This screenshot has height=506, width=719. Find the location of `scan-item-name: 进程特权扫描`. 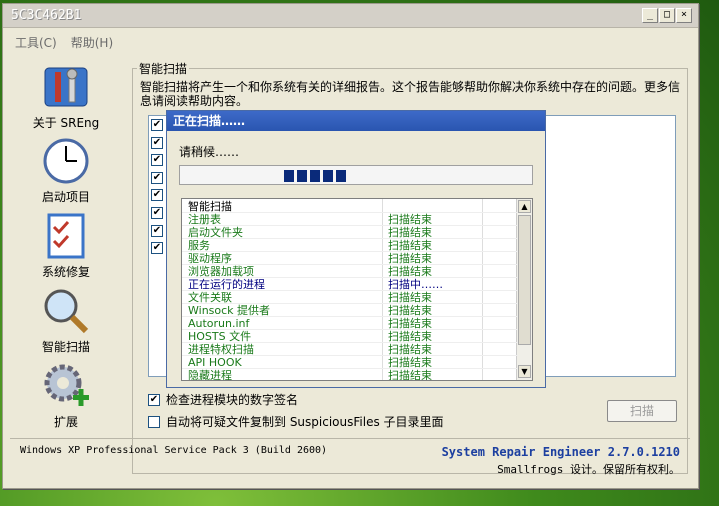

scan-item-name: 进程特权扫描 is located at coordinates (221, 349).